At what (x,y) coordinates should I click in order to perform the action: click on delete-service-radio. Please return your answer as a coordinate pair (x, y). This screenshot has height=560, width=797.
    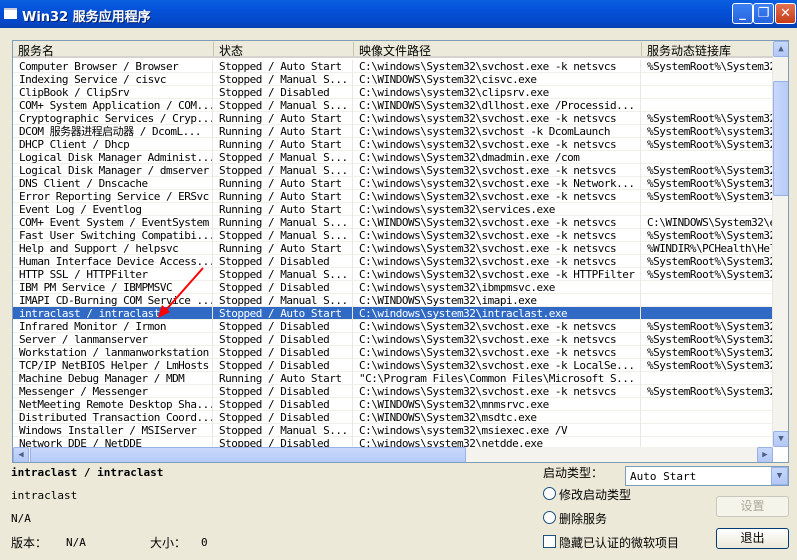
    Looking at the image, I should click on (549, 517).